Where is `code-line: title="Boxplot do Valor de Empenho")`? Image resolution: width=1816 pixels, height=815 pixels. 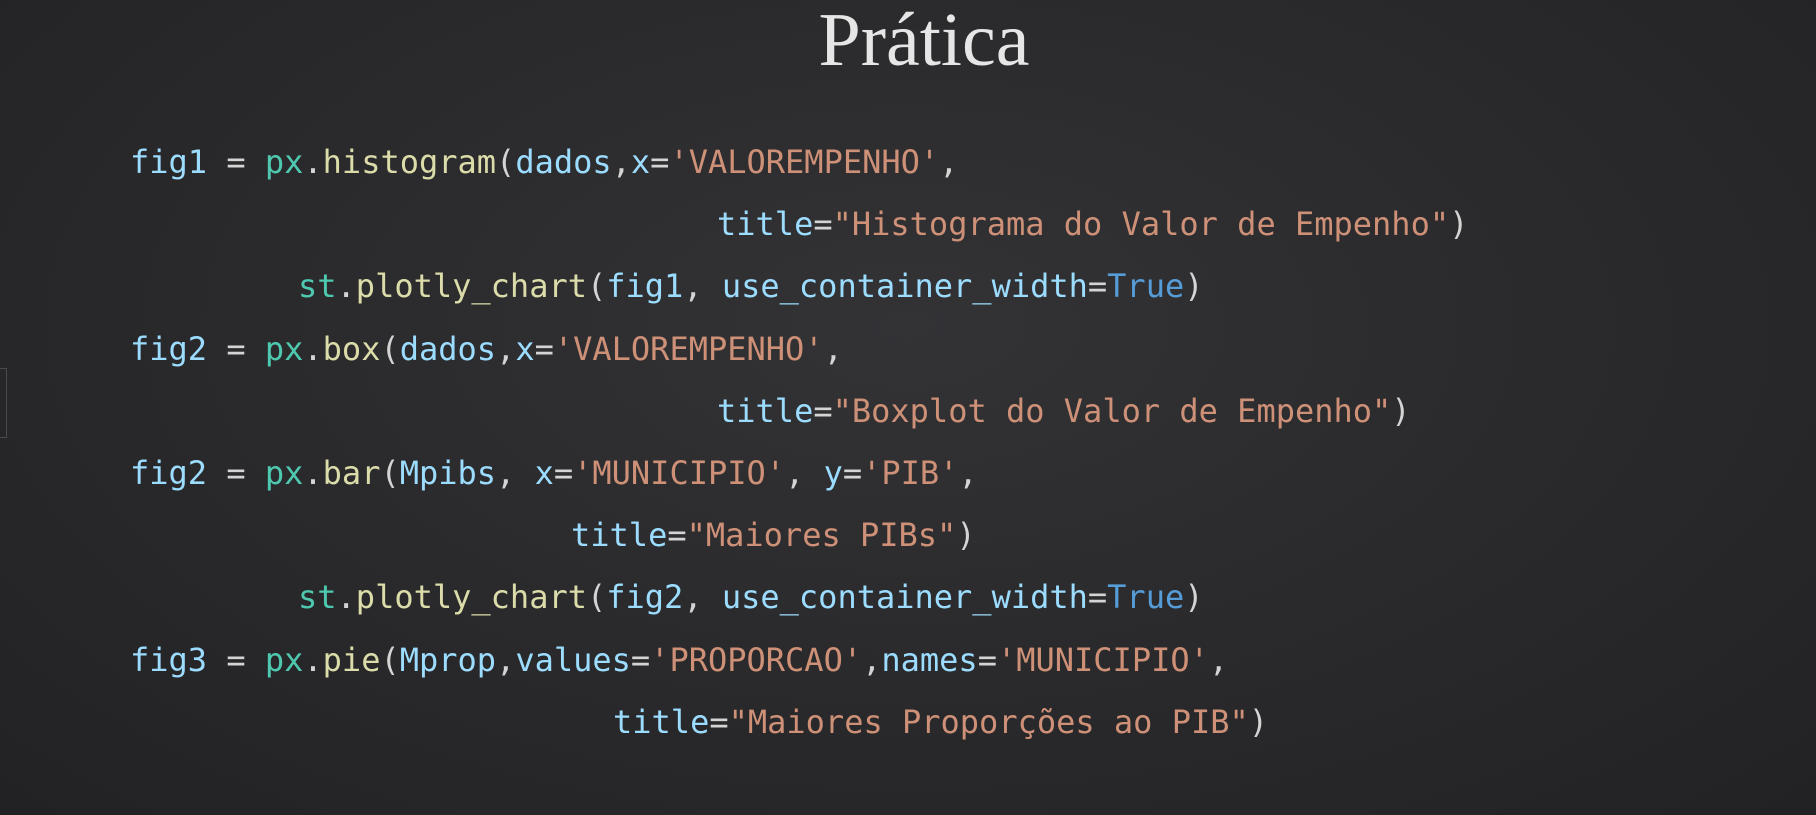 code-line: title="Boxplot do Valor de Empenho") is located at coordinates (1064, 411).